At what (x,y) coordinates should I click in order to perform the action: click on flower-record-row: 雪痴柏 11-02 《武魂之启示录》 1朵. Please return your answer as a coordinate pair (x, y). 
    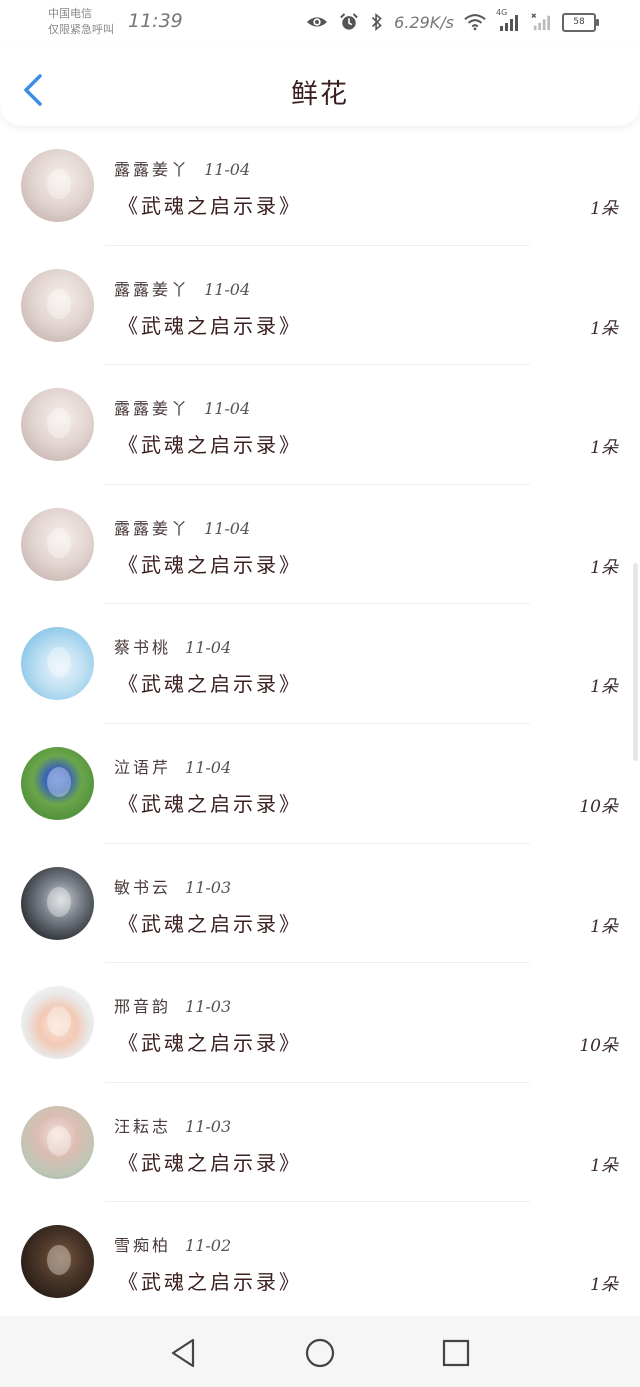
    Looking at the image, I should click on (320, 1259).